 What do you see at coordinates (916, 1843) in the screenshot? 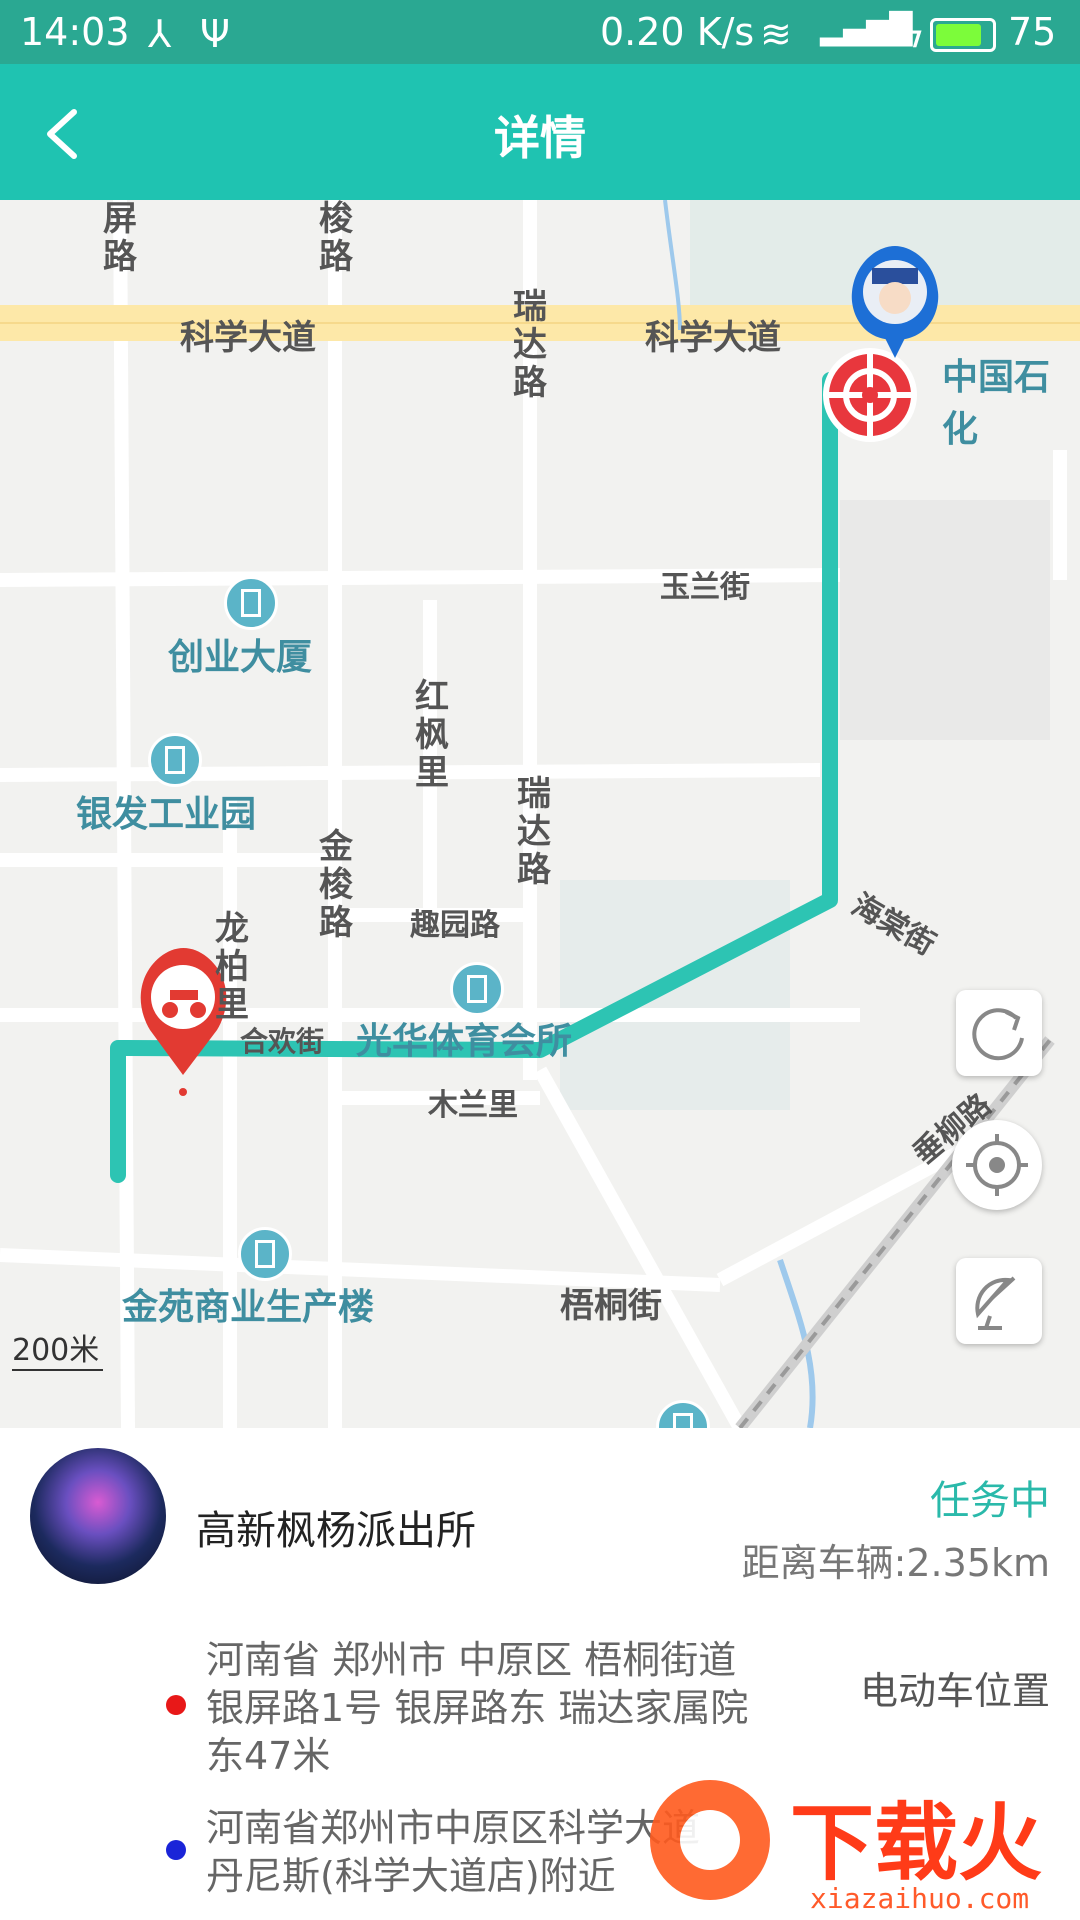
I see `watermark-brand: 下载火` at bounding box center [916, 1843].